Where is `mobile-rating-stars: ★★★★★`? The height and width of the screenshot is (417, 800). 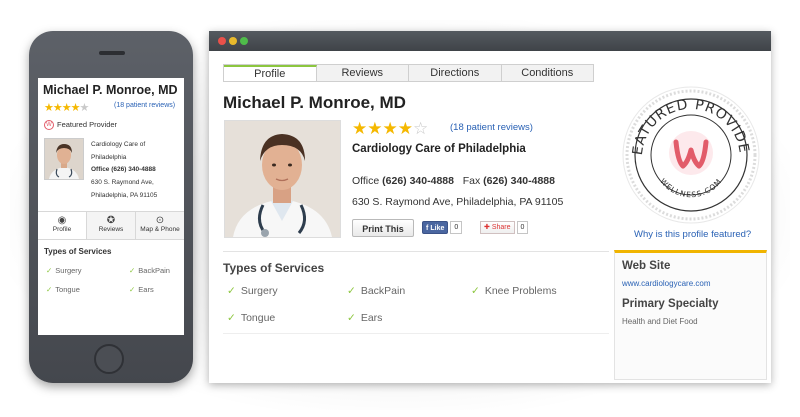 mobile-rating-stars: ★★★★★ is located at coordinates (66, 107).